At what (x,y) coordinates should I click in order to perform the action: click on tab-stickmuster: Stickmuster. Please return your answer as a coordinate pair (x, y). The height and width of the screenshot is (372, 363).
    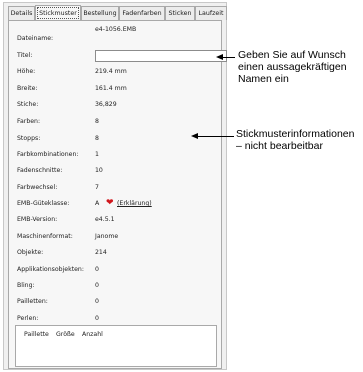
    Looking at the image, I should click on (58, 13).